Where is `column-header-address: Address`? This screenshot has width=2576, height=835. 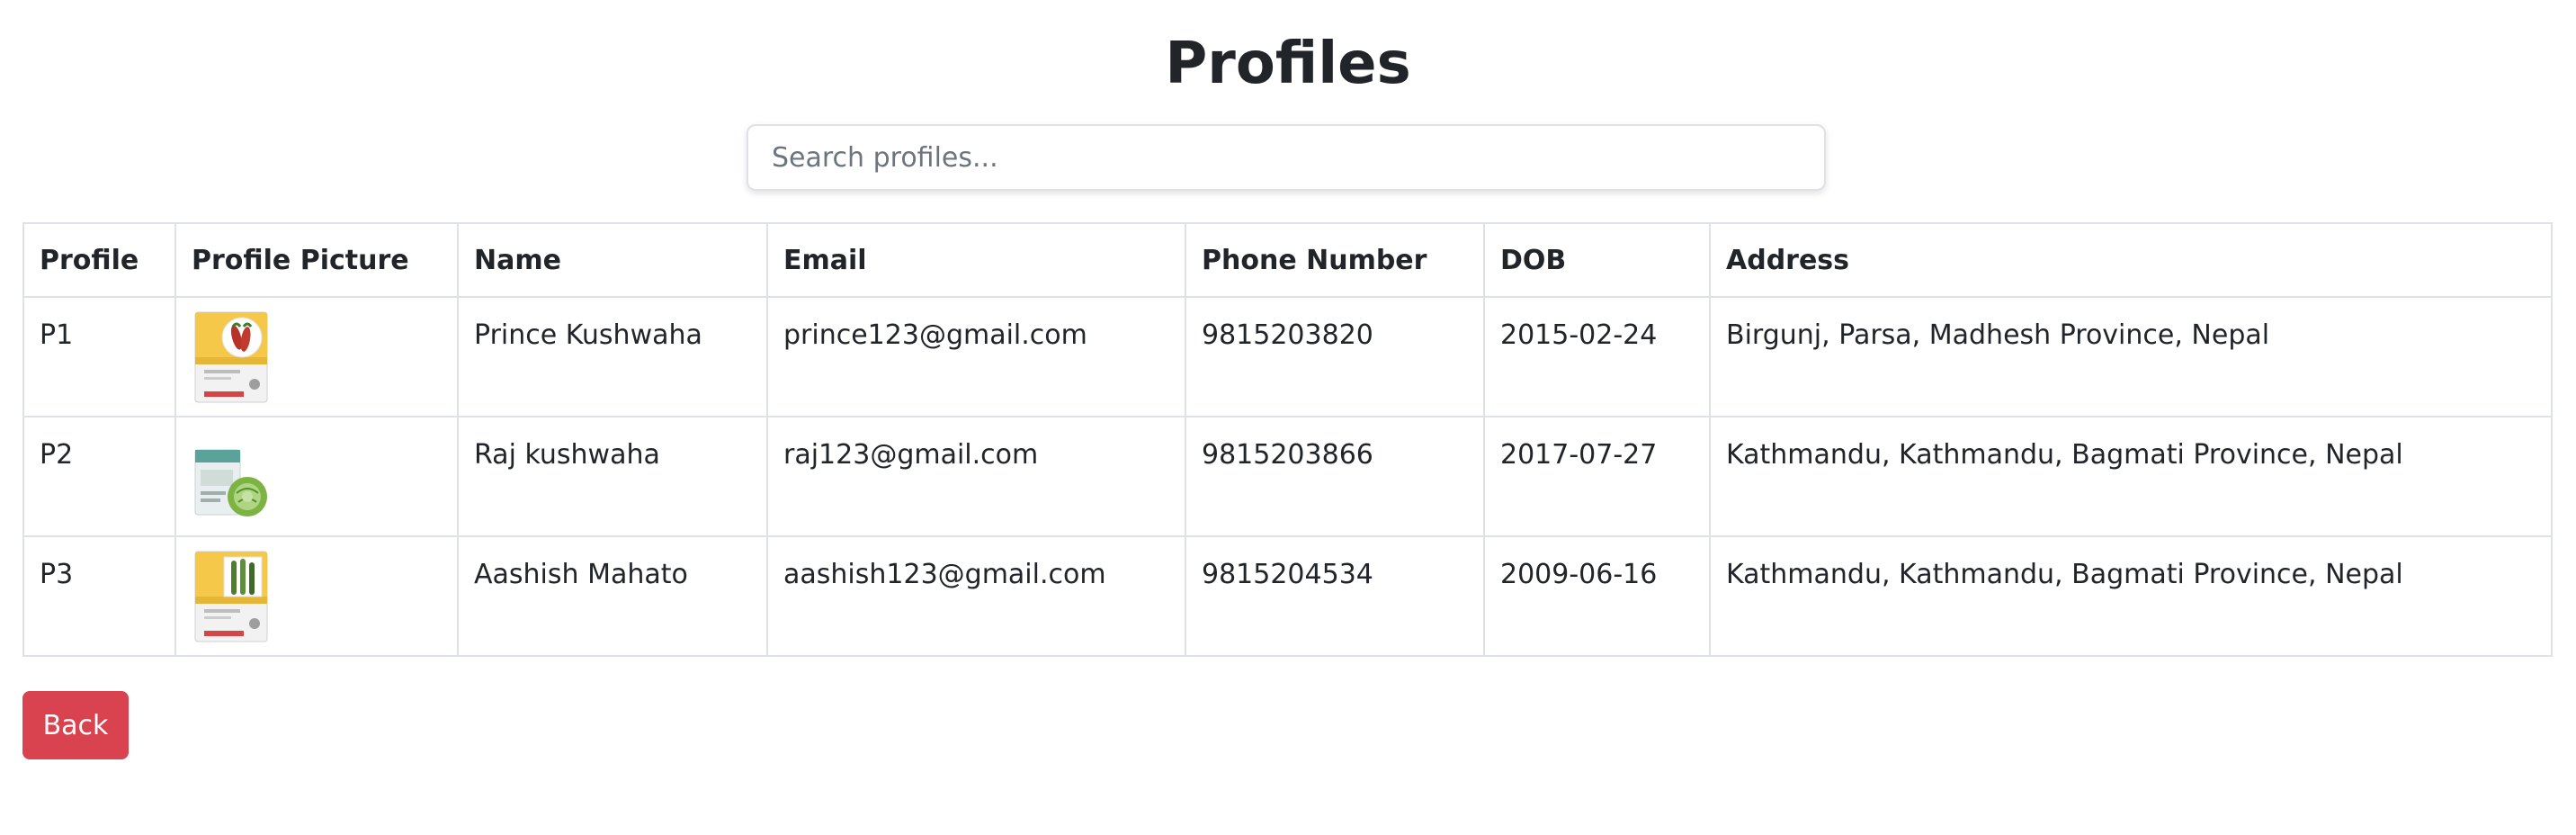 column-header-address: Address is located at coordinates (2131, 260).